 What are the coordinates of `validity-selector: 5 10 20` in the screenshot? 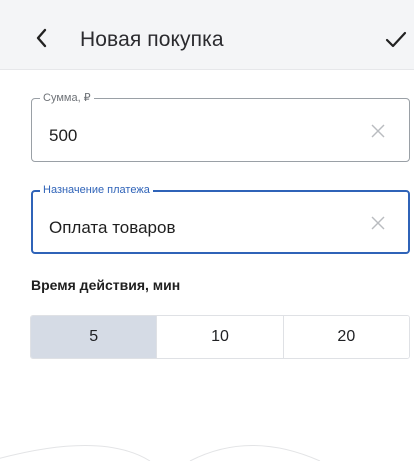 It's located at (220, 337).